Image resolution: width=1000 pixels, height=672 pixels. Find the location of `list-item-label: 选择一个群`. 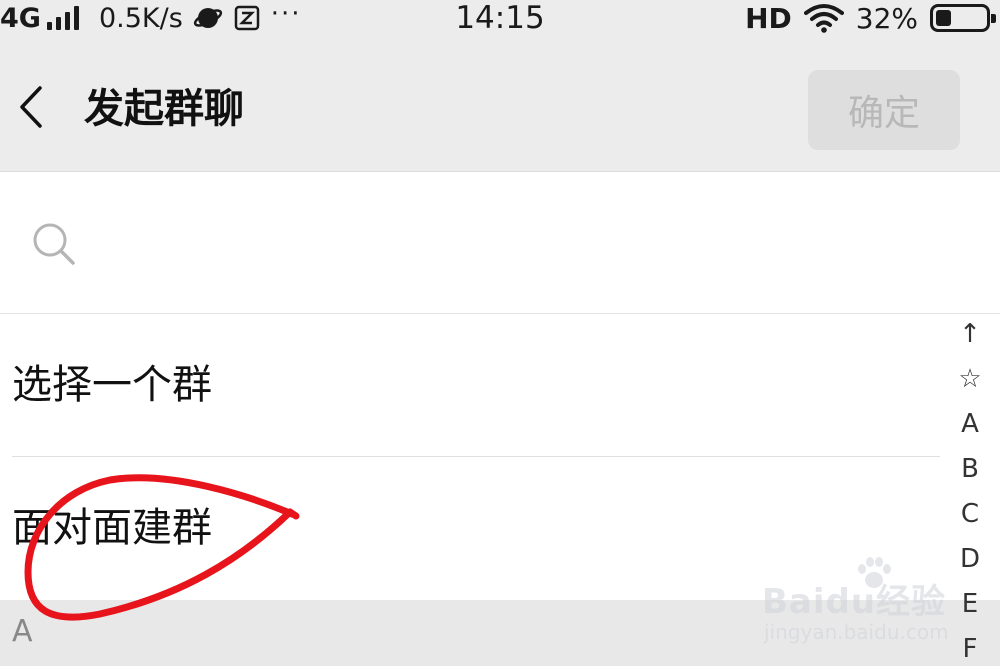

list-item-label: 选择一个群 is located at coordinates (112, 385).